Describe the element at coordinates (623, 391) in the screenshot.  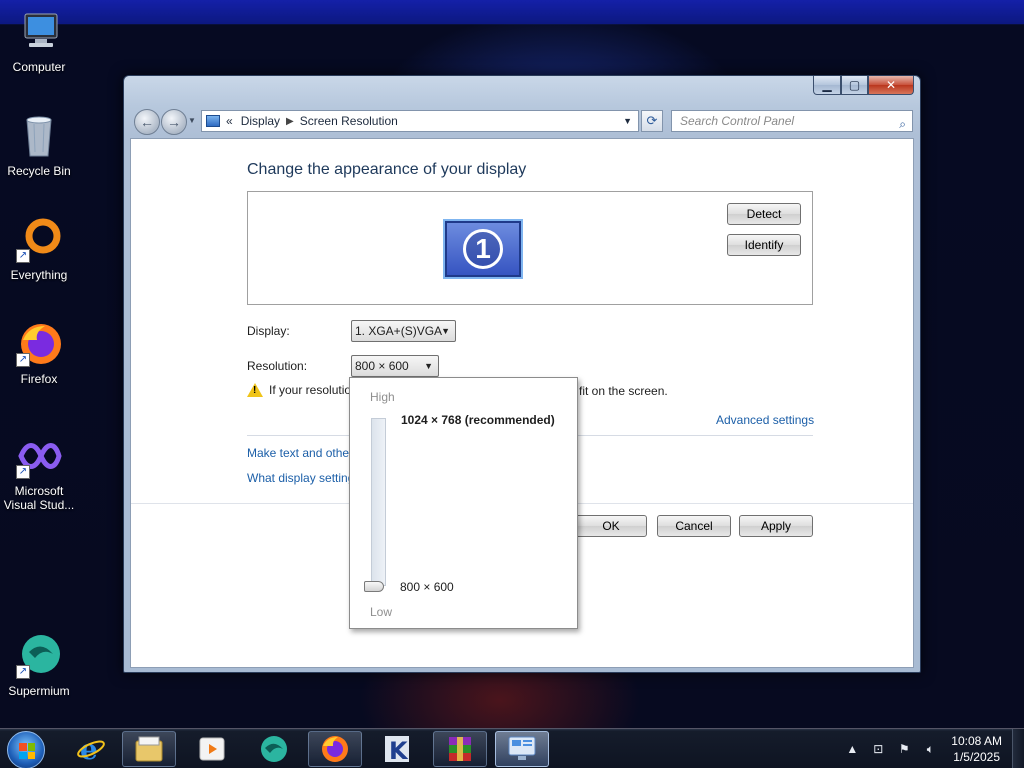
I see `warning-text-tail: fit on the screen.` at that location.